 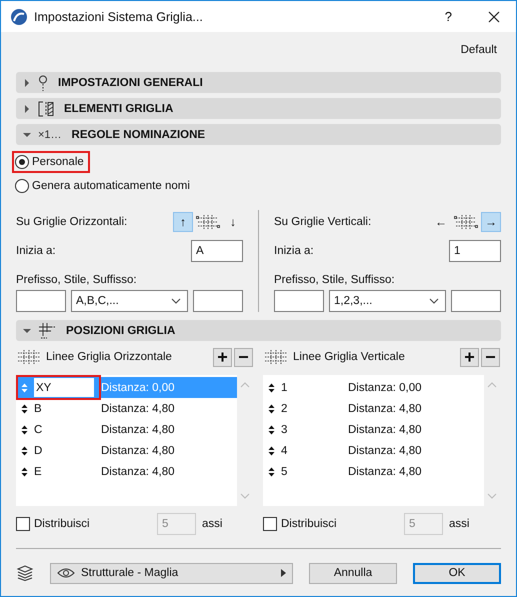 What do you see at coordinates (66, 573) in the screenshot?
I see `eye-icon` at bounding box center [66, 573].